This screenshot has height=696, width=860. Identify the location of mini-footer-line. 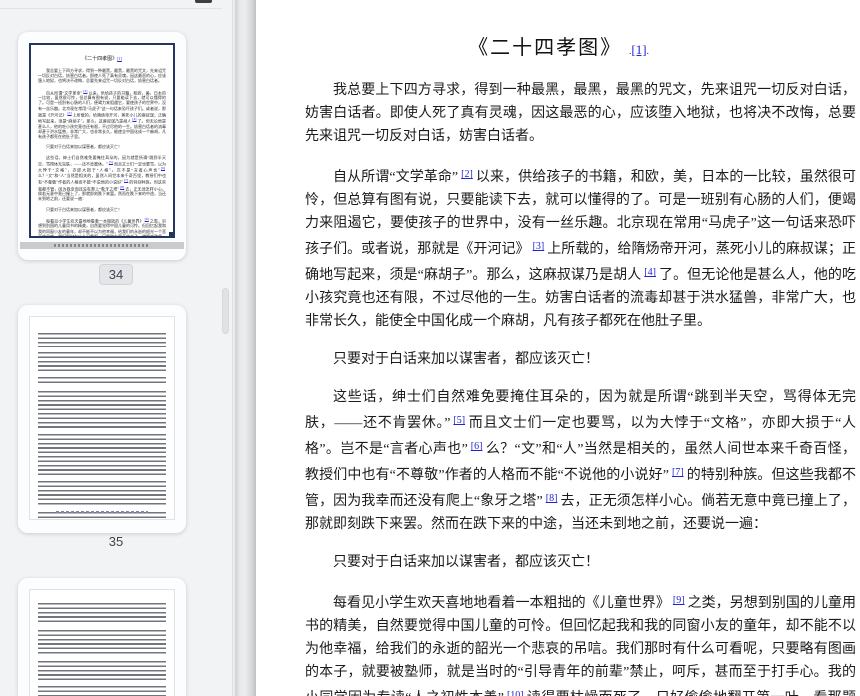
(102, 512).